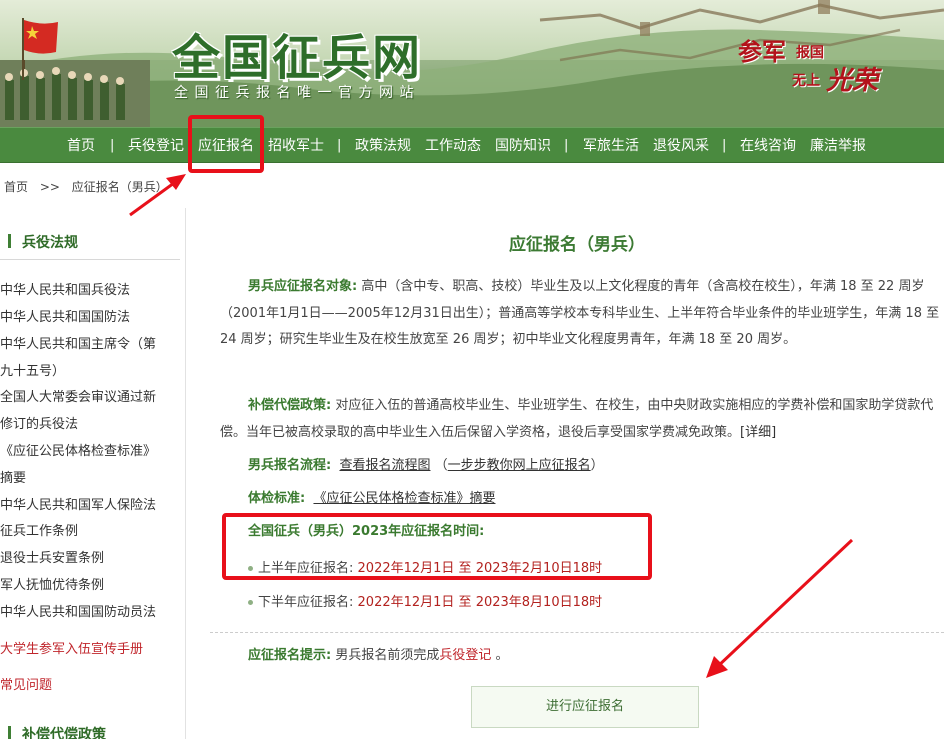  What do you see at coordinates (90, 240) in the screenshot?
I see `sidebar-section-header: 兵役法规` at bounding box center [90, 240].